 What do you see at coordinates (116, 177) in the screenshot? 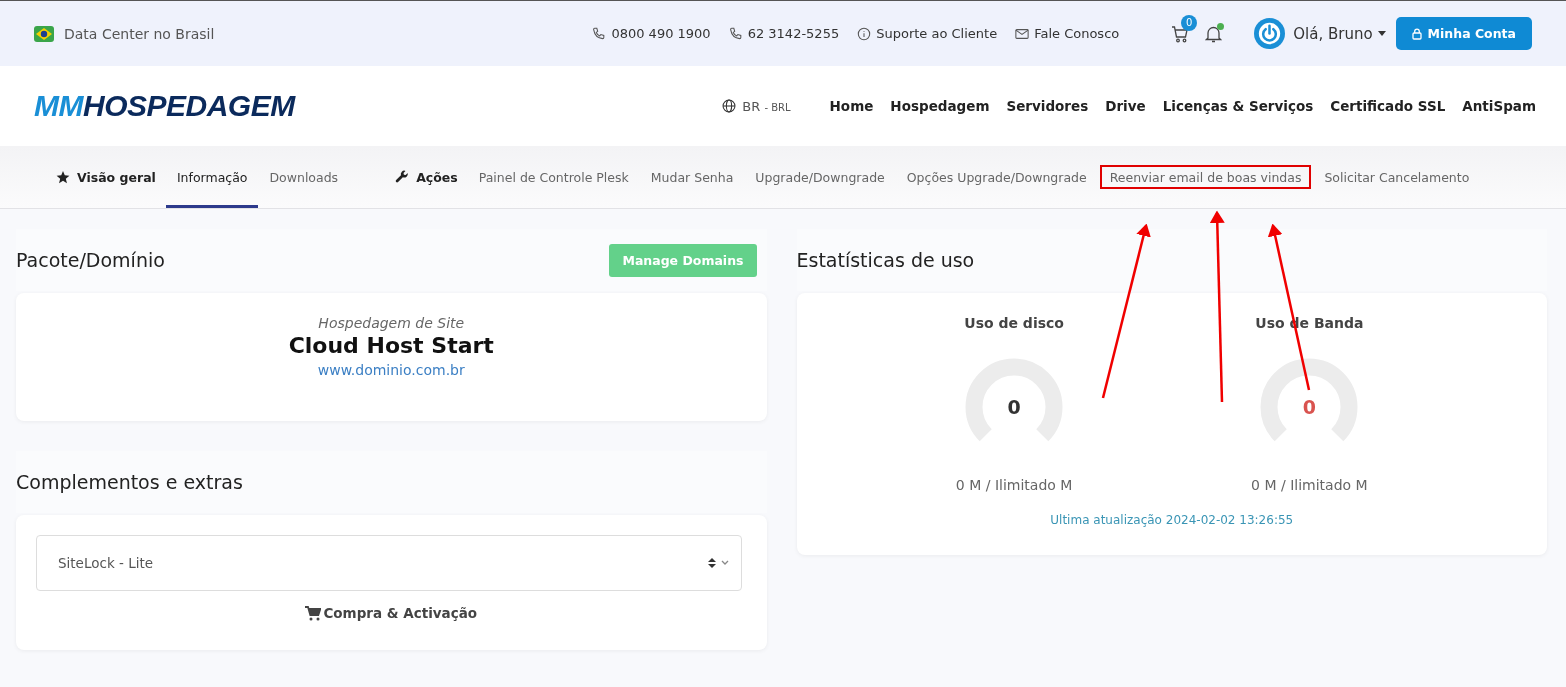
I see `section-heading: Visão geral` at bounding box center [116, 177].